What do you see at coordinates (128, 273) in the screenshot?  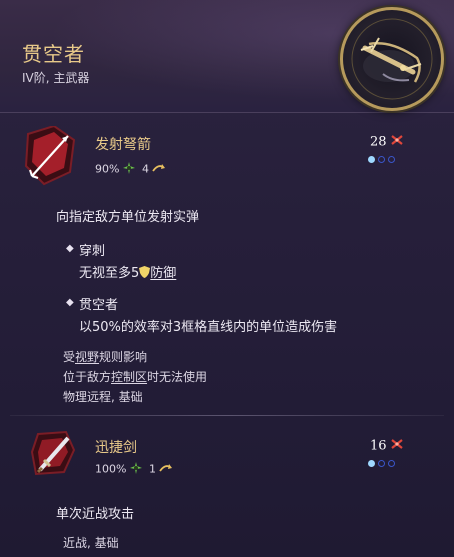 I see `trait-description: 无视至多5 防御` at bounding box center [128, 273].